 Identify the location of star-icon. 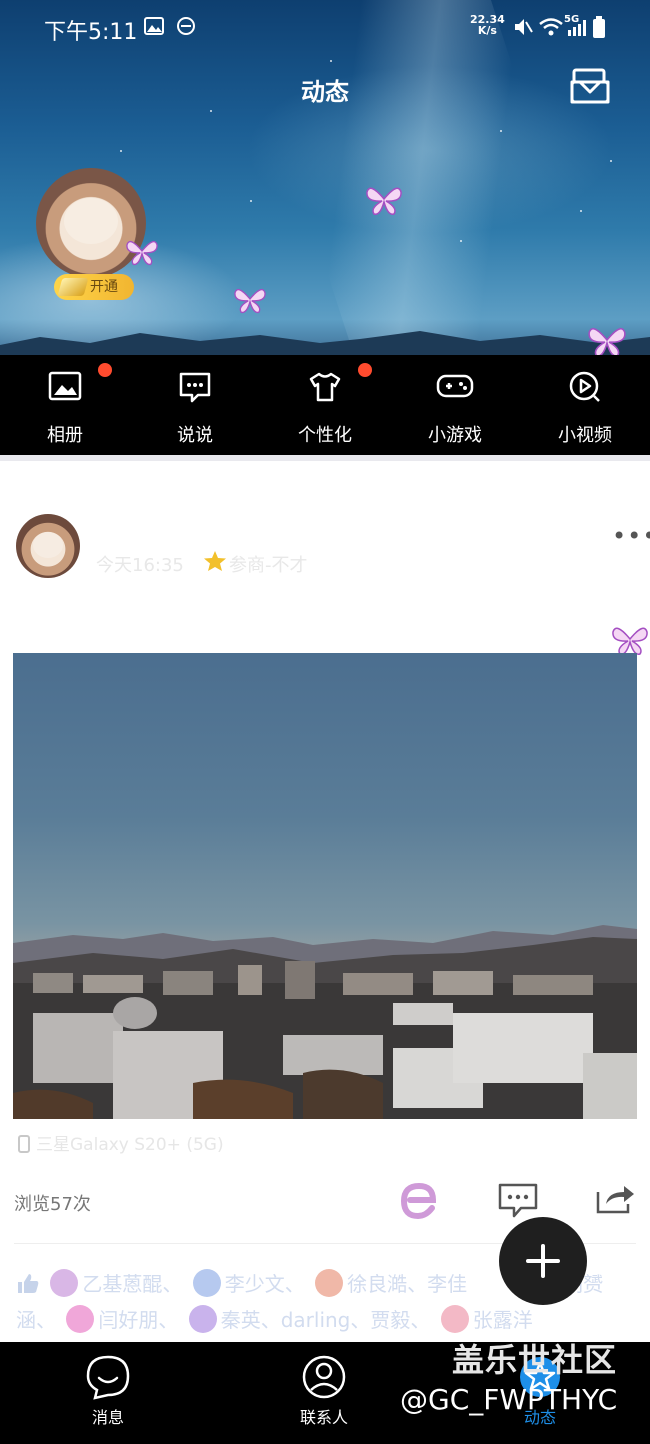
(215, 561).